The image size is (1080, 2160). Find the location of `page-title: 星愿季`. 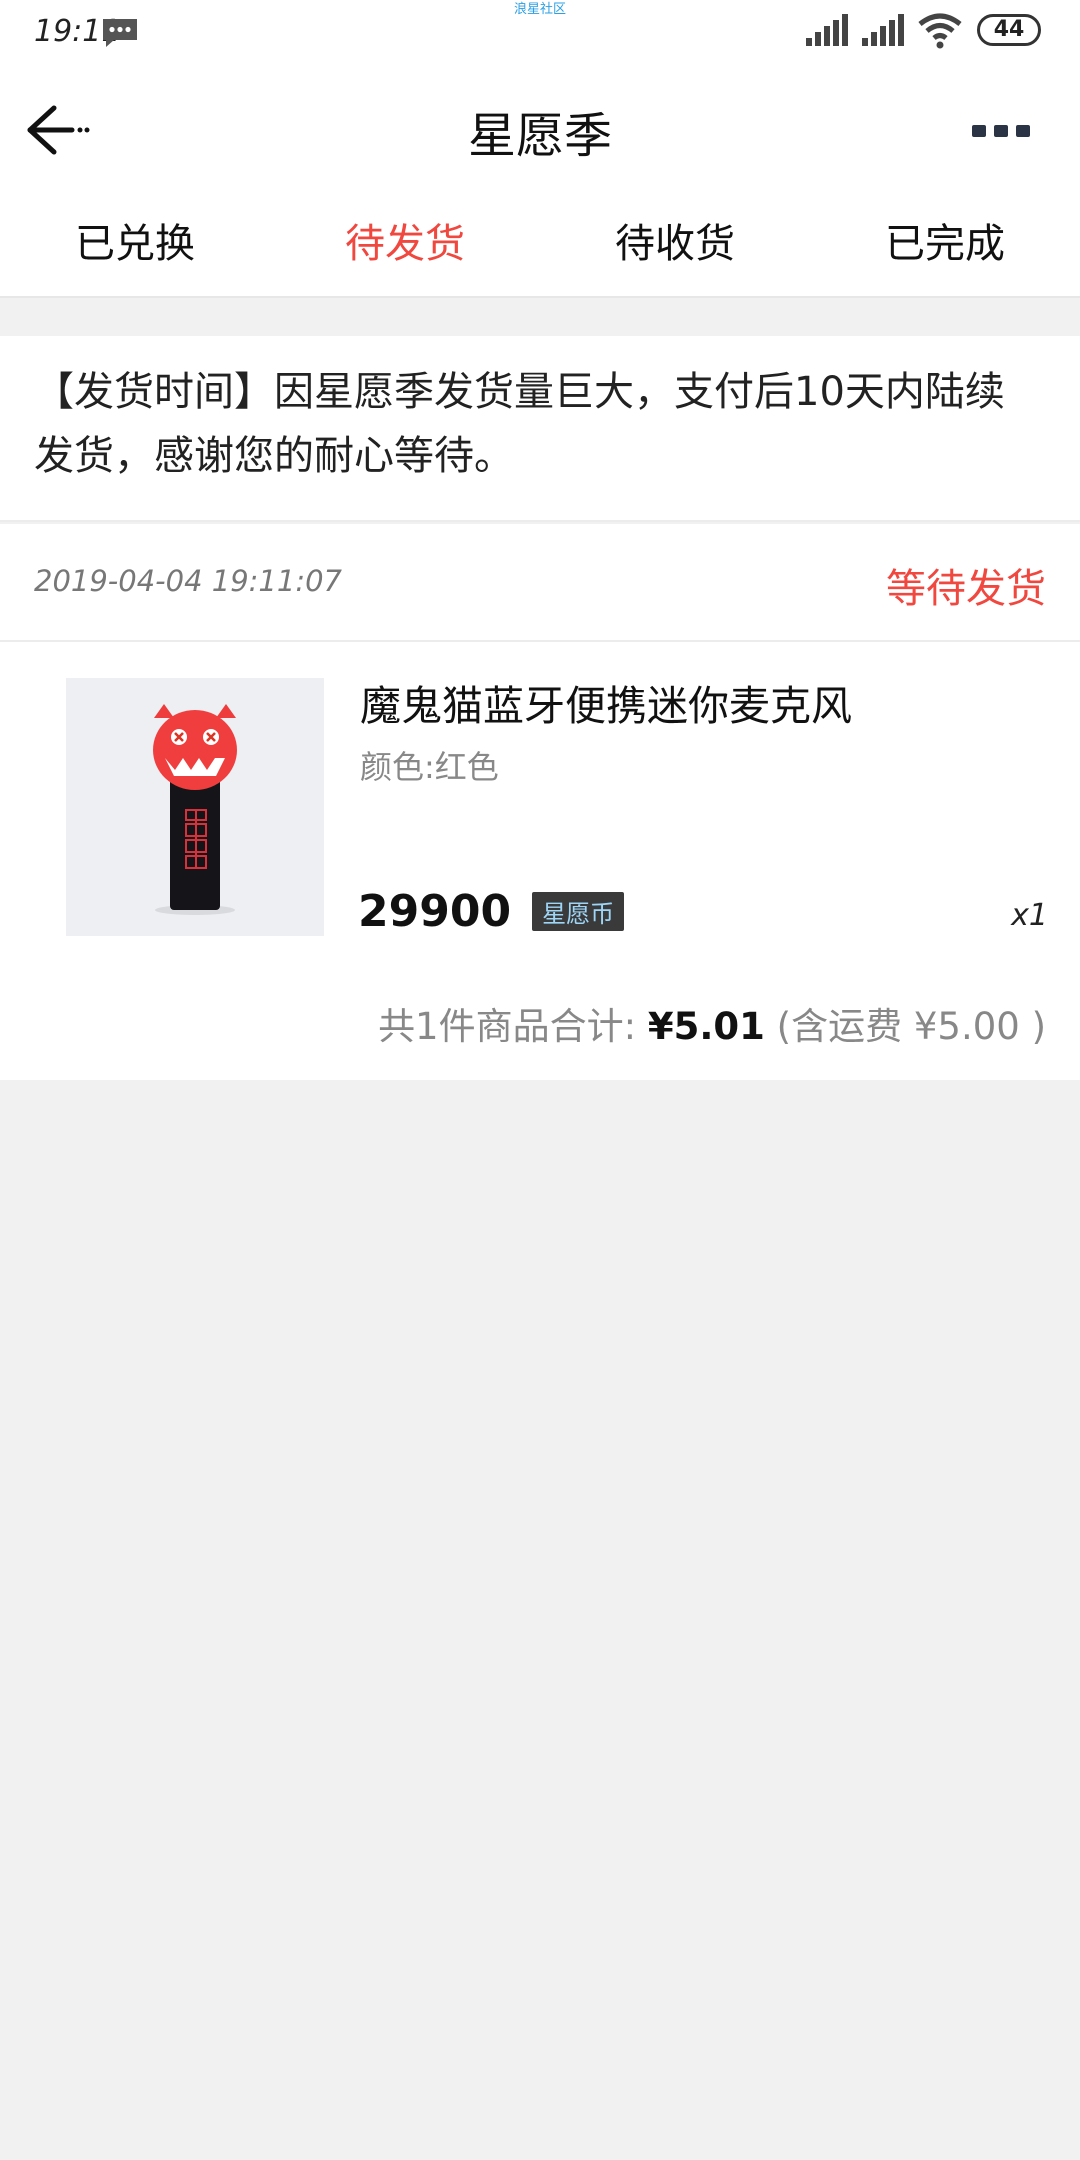

page-title: 星愿季 is located at coordinates (539, 136).